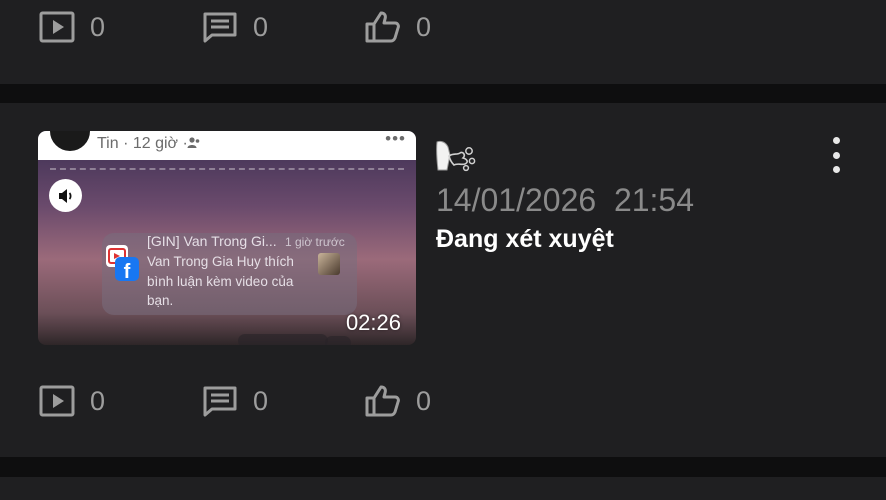 The height and width of the screenshot is (500, 886). Describe the element at coordinates (338, 340) in the screenshot. I see `story-reply-button` at that location.